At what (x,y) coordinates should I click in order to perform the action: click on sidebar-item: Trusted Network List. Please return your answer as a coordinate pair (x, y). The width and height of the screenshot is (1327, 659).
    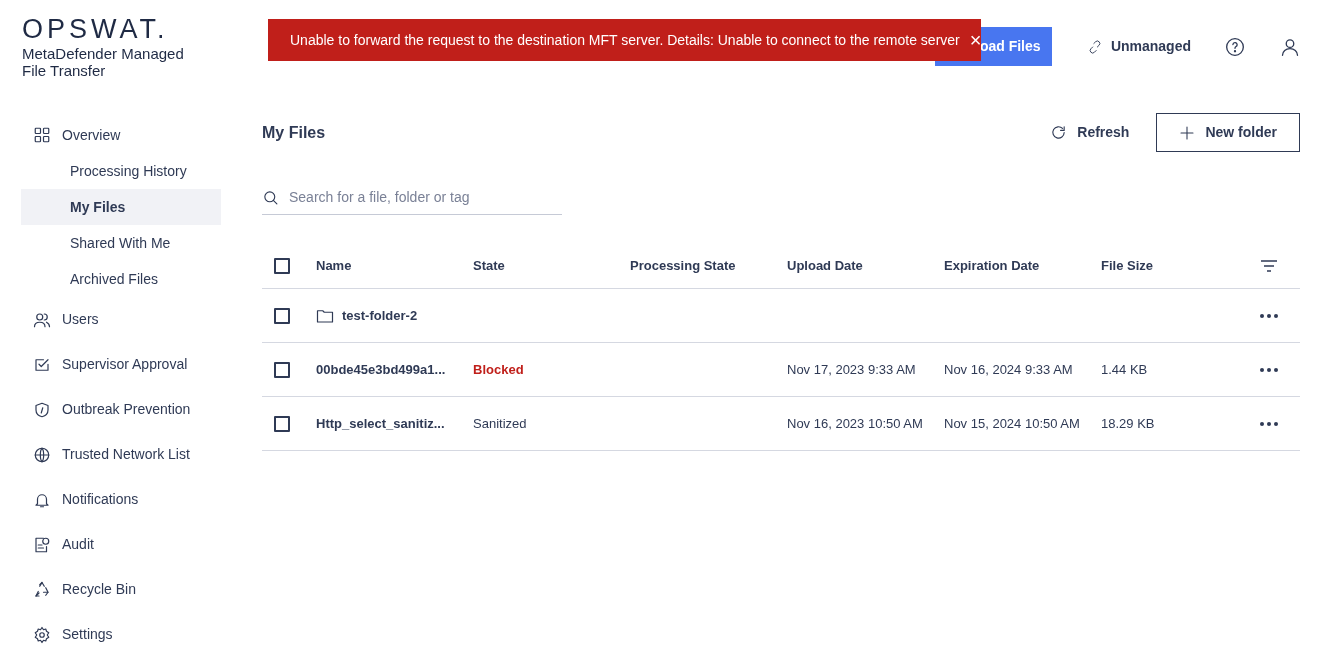
    Looking at the image, I should click on (121, 454).